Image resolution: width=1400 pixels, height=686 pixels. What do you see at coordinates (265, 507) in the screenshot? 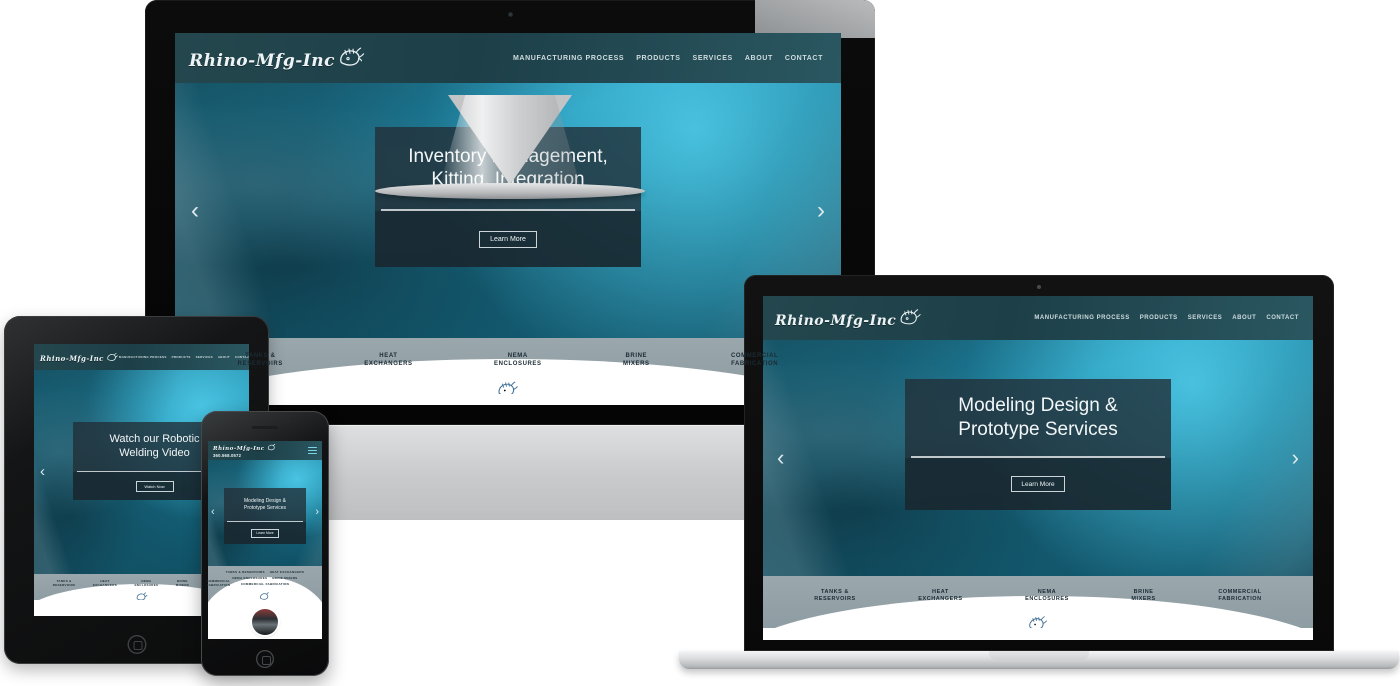
I see `hero-heading-line2: Prototype Services` at bounding box center [265, 507].